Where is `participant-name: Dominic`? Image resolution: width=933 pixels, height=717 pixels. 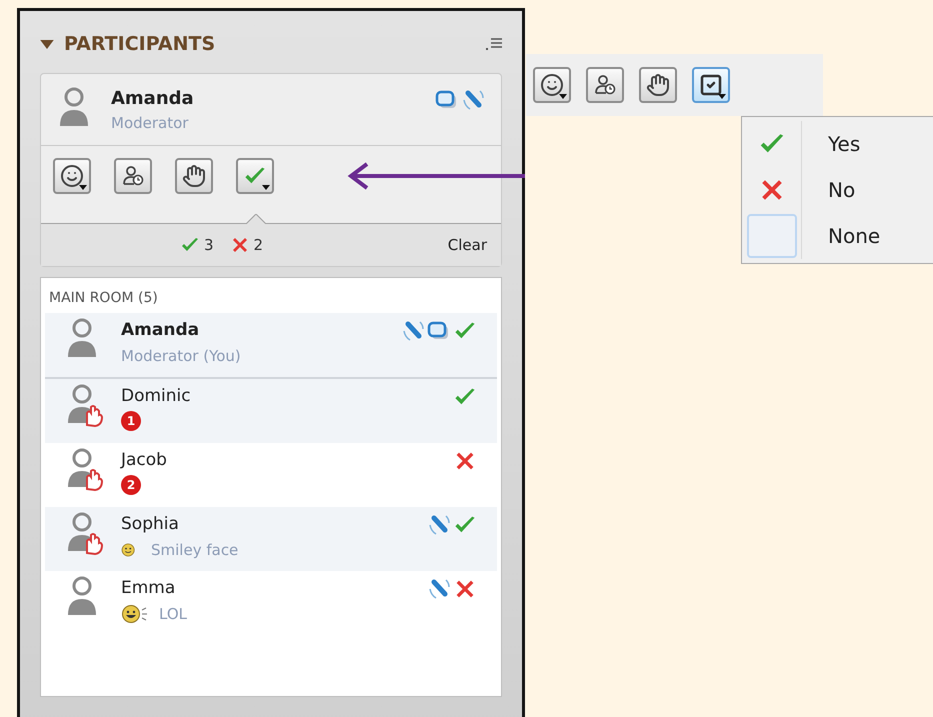 participant-name: Dominic is located at coordinates (156, 396).